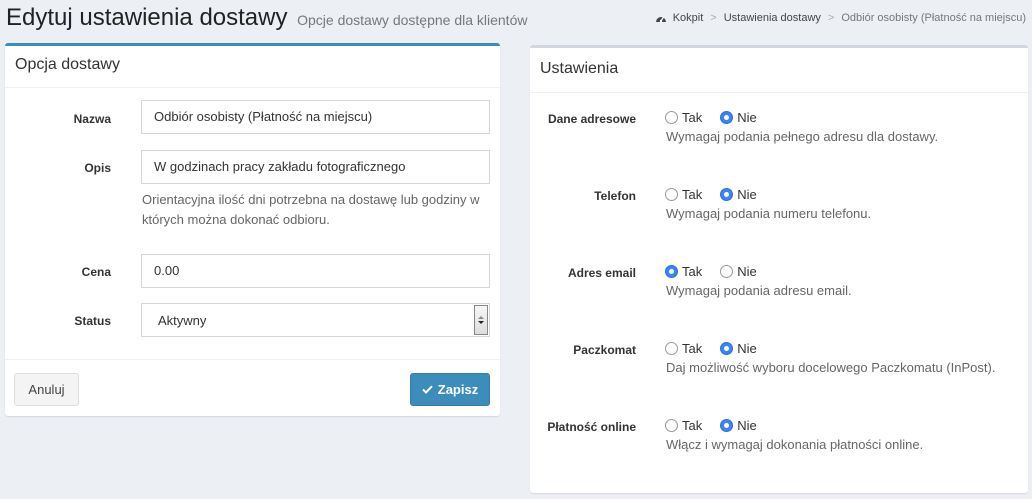 The width and height of the screenshot is (1032, 499). What do you see at coordinates (315, 320) in the screenshot?
I see `status-select: Aktywny` at bounding box center [315, 320].